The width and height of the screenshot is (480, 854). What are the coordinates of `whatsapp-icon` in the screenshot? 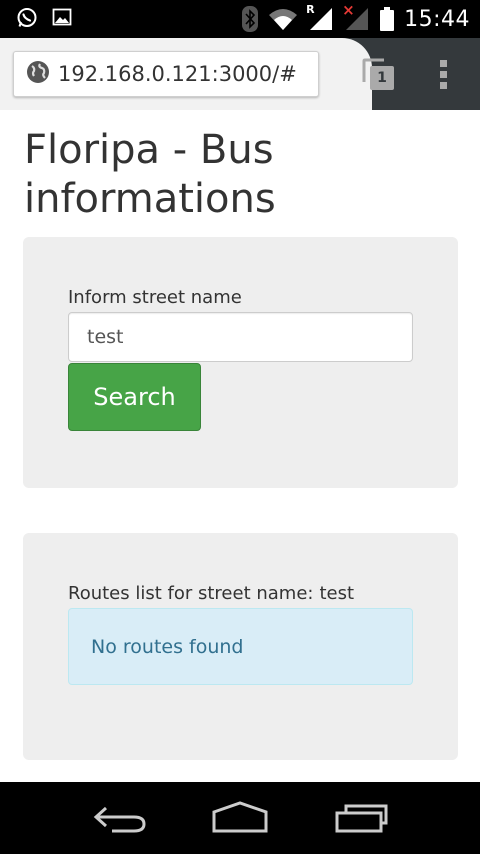 It's located at (27, 18).